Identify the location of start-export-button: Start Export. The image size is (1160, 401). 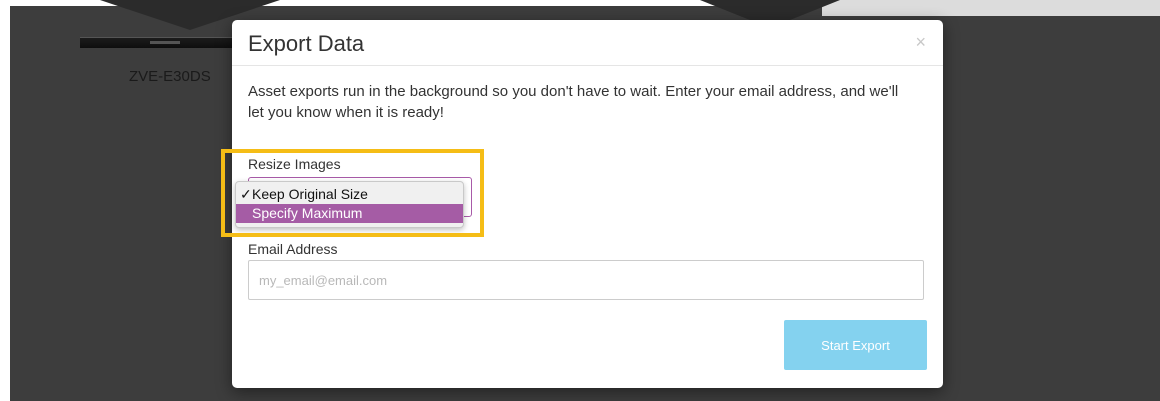
(855, 345).